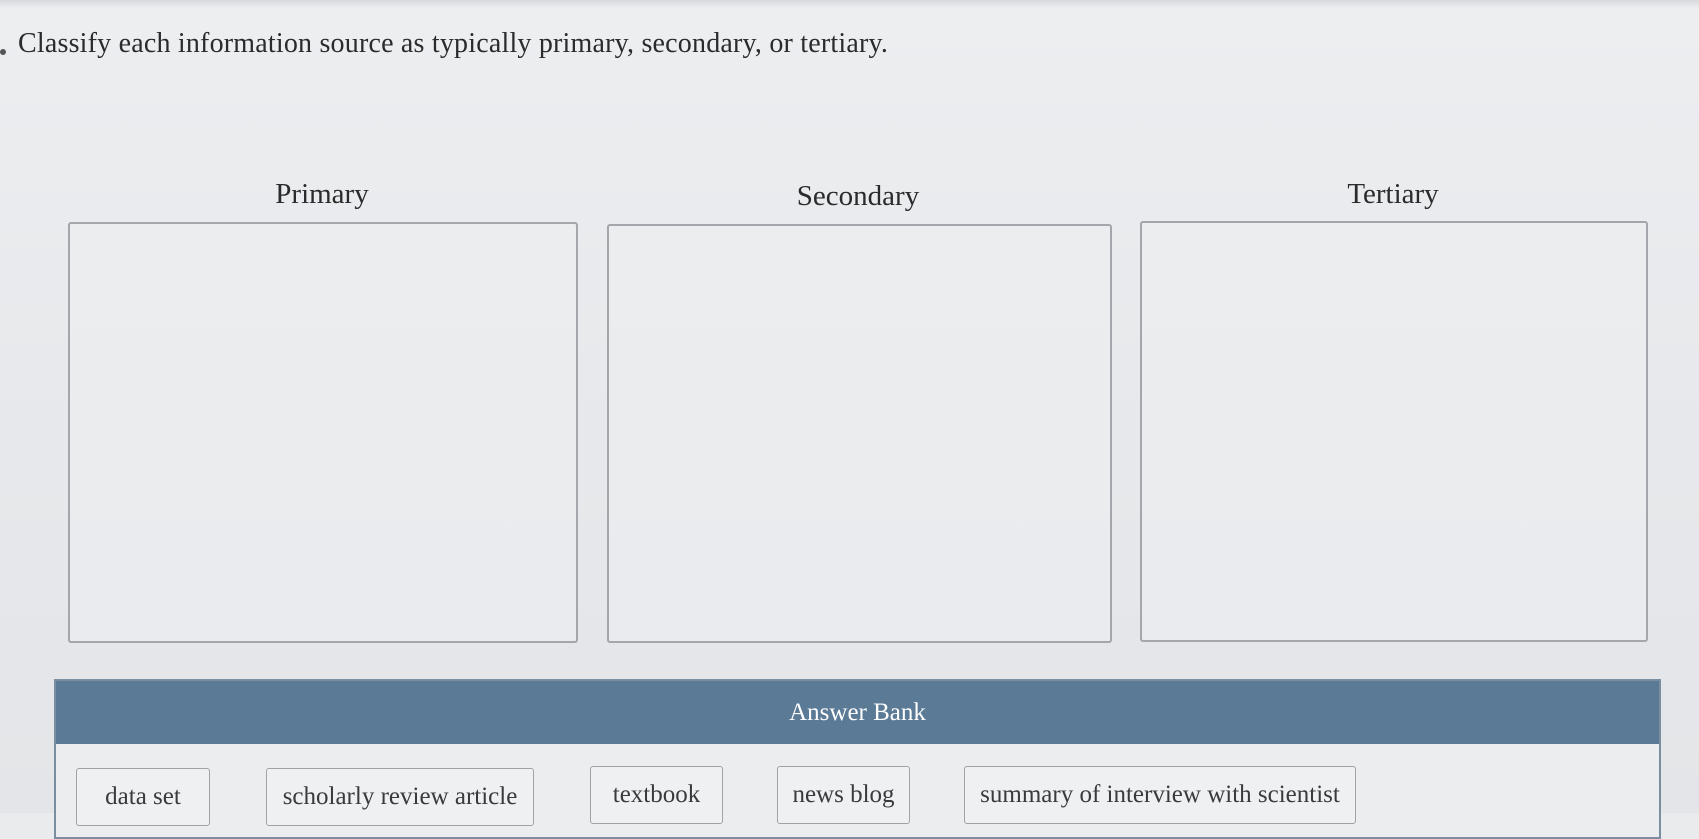 This screenshot has width=1699, height=839. Describe the element at coordinates (849, 4) in the screenshot. I see `top-edge-divider` at that location.